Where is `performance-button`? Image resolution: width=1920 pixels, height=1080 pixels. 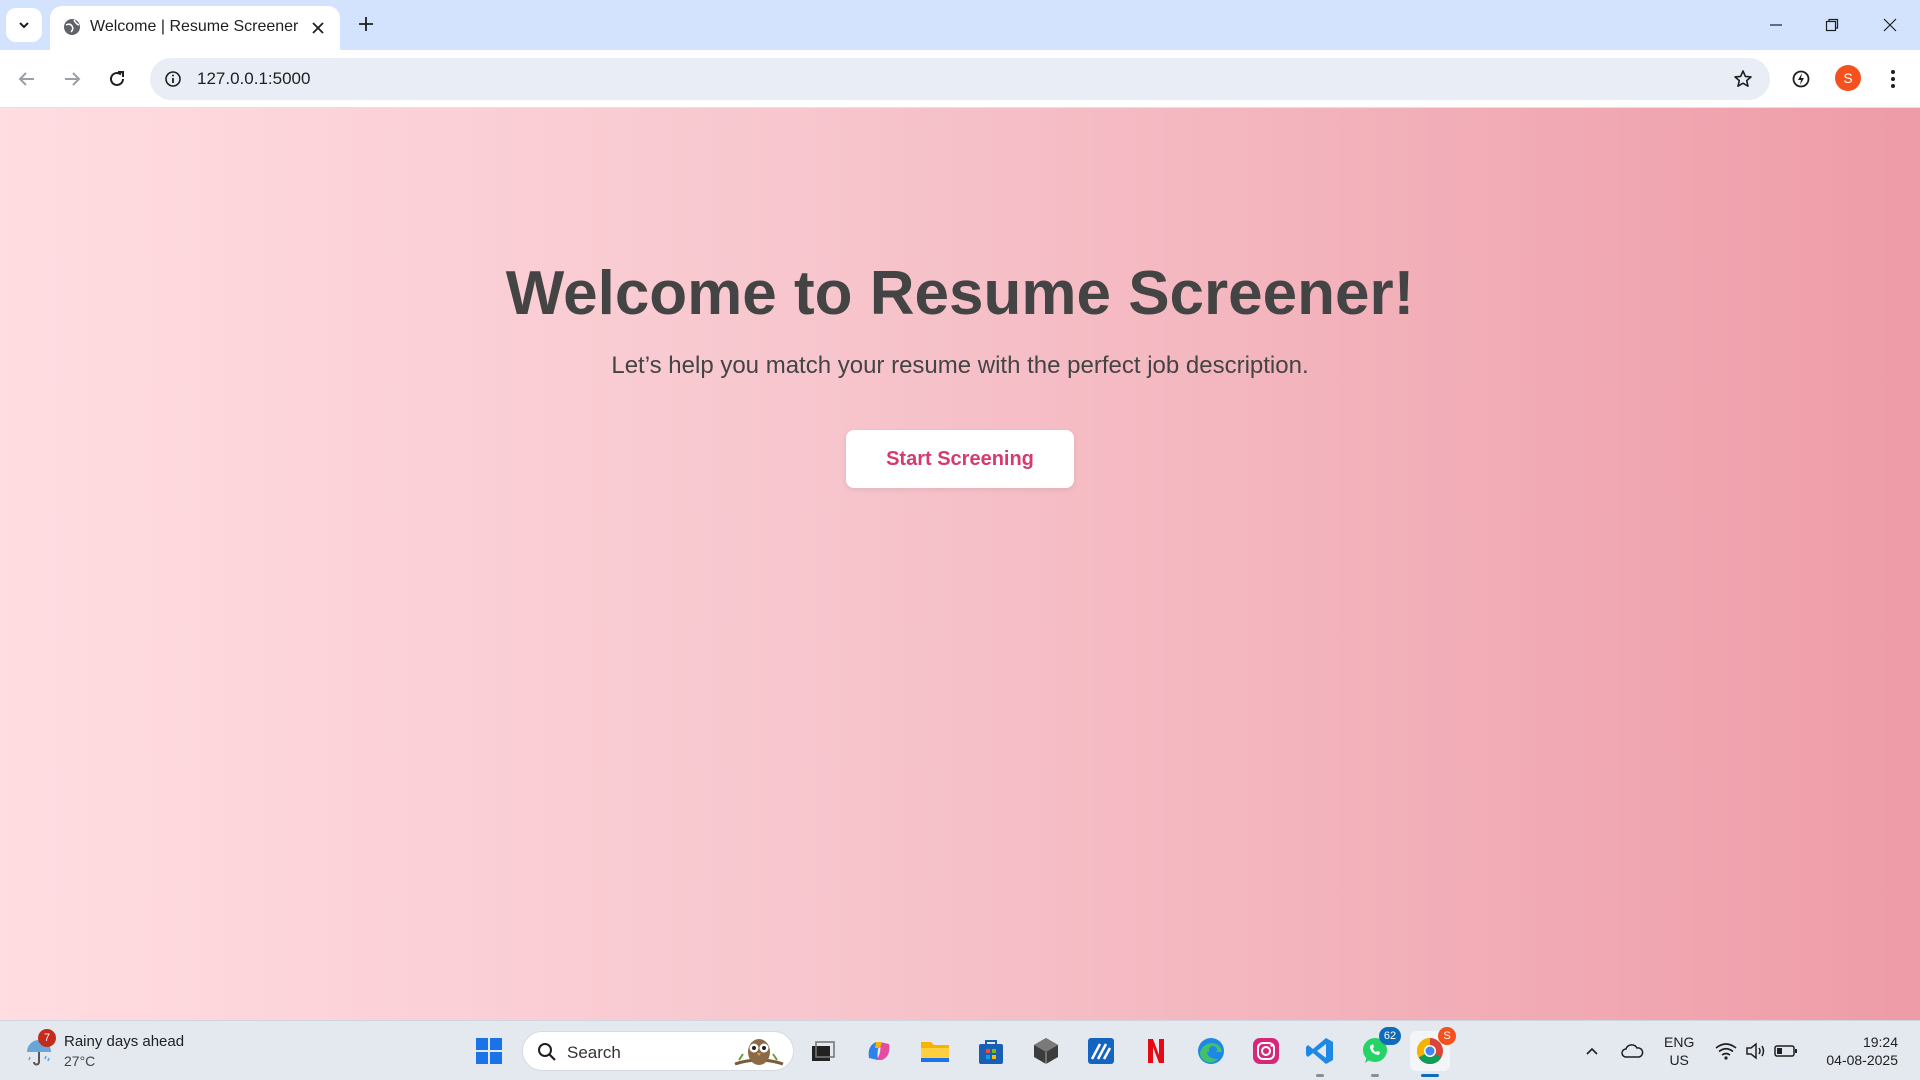
performance-button is located at coordinates (1801, 79).